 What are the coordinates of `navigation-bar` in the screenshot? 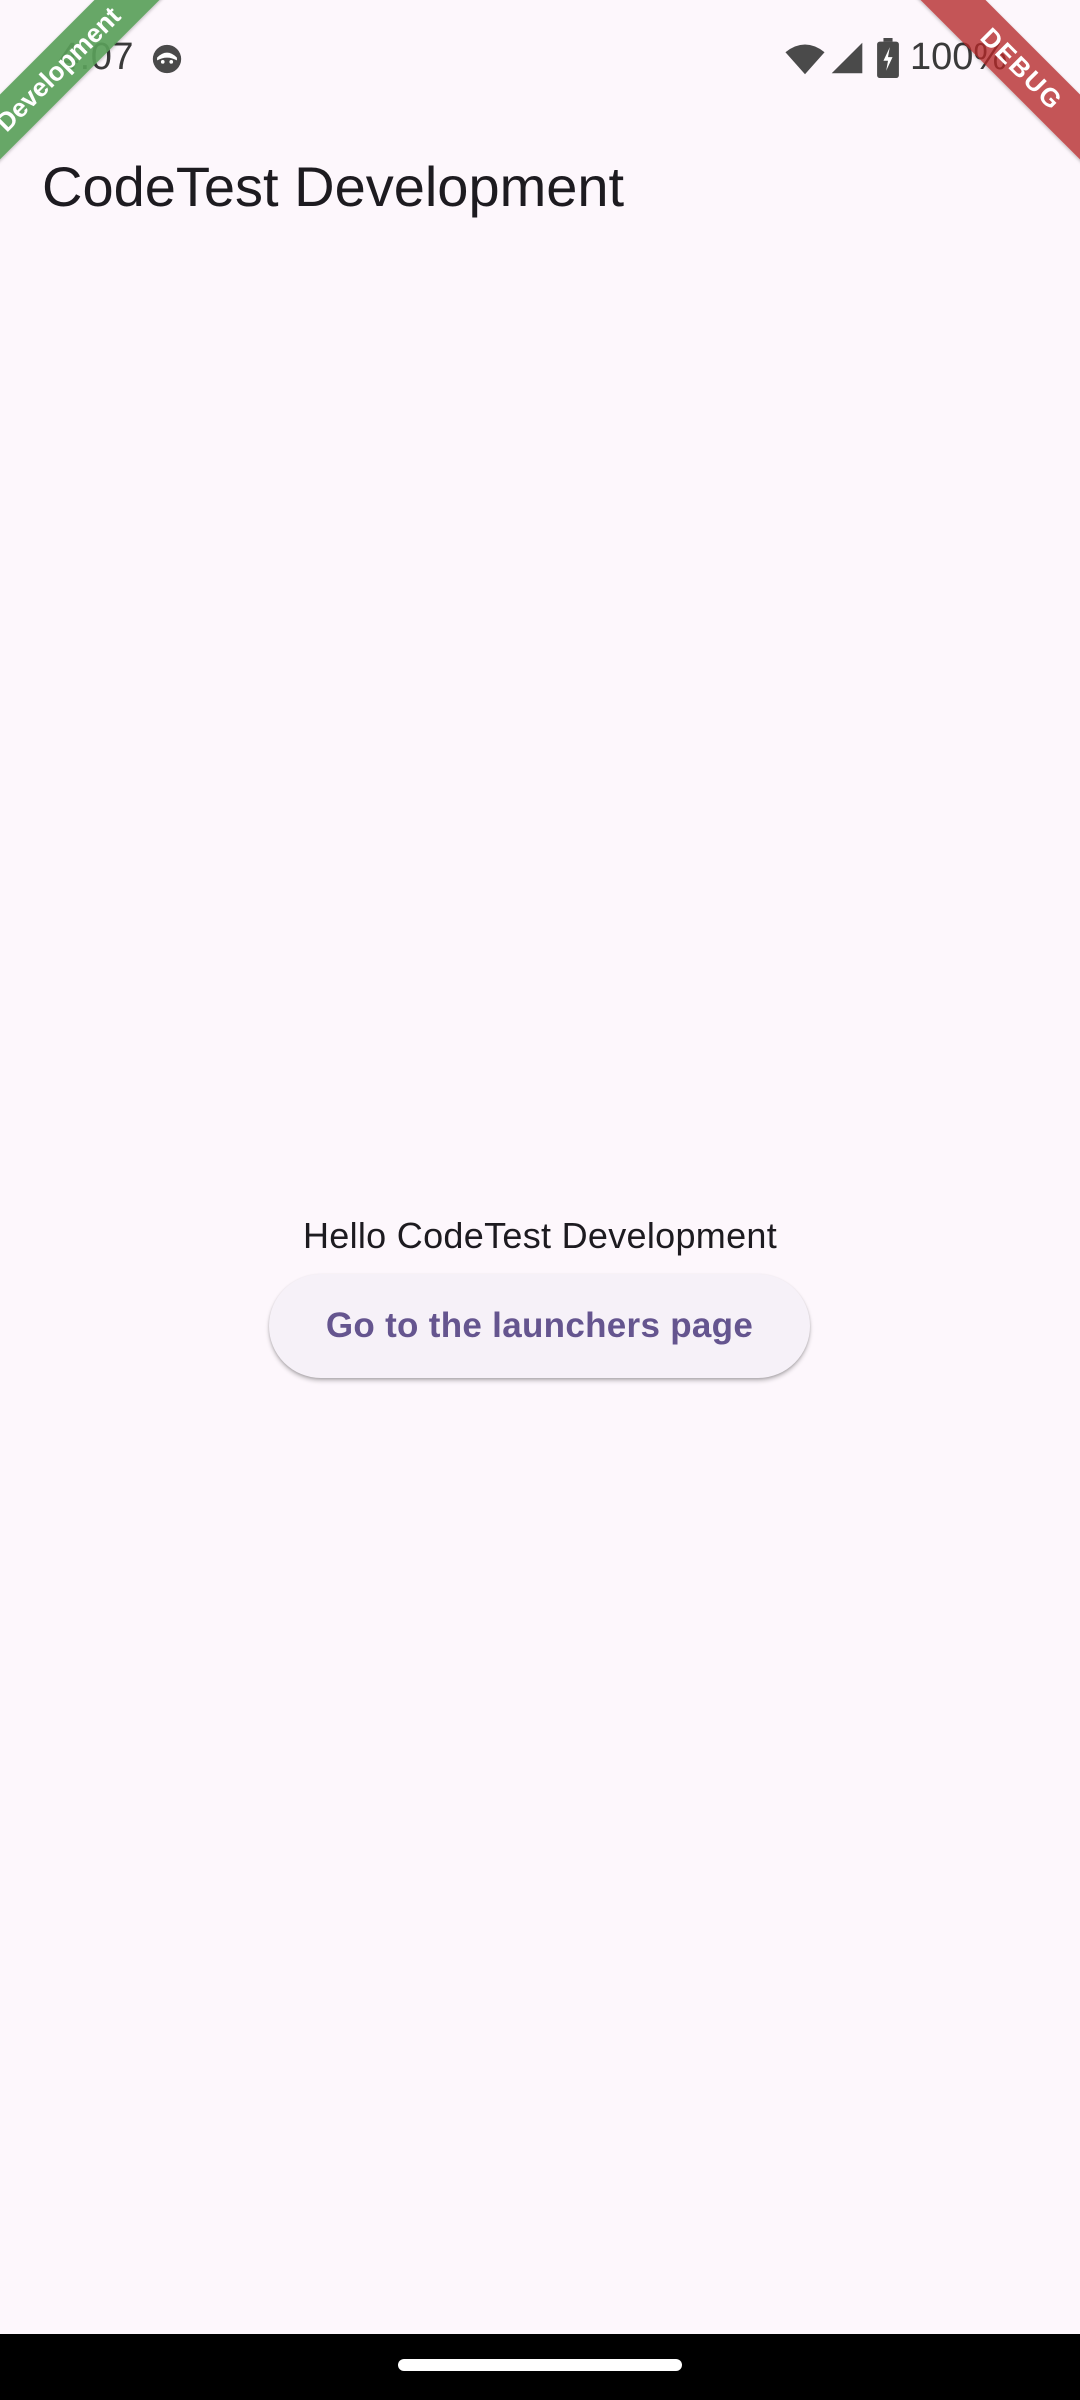 It's located at (540, 2367).